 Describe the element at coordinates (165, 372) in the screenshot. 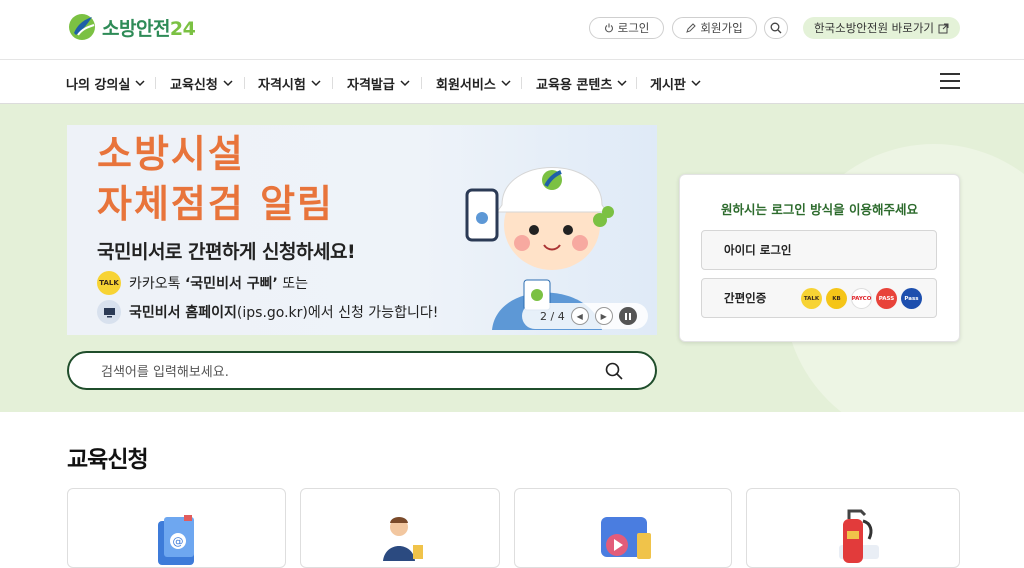

I see `search-placeholder: 검색어를 입력해보세요.` at that location.